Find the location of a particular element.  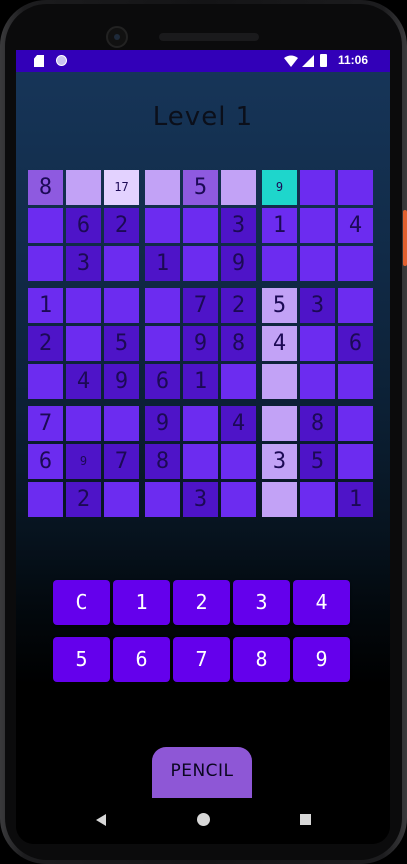

number-key: 6 is located at coordinates (141, 659).